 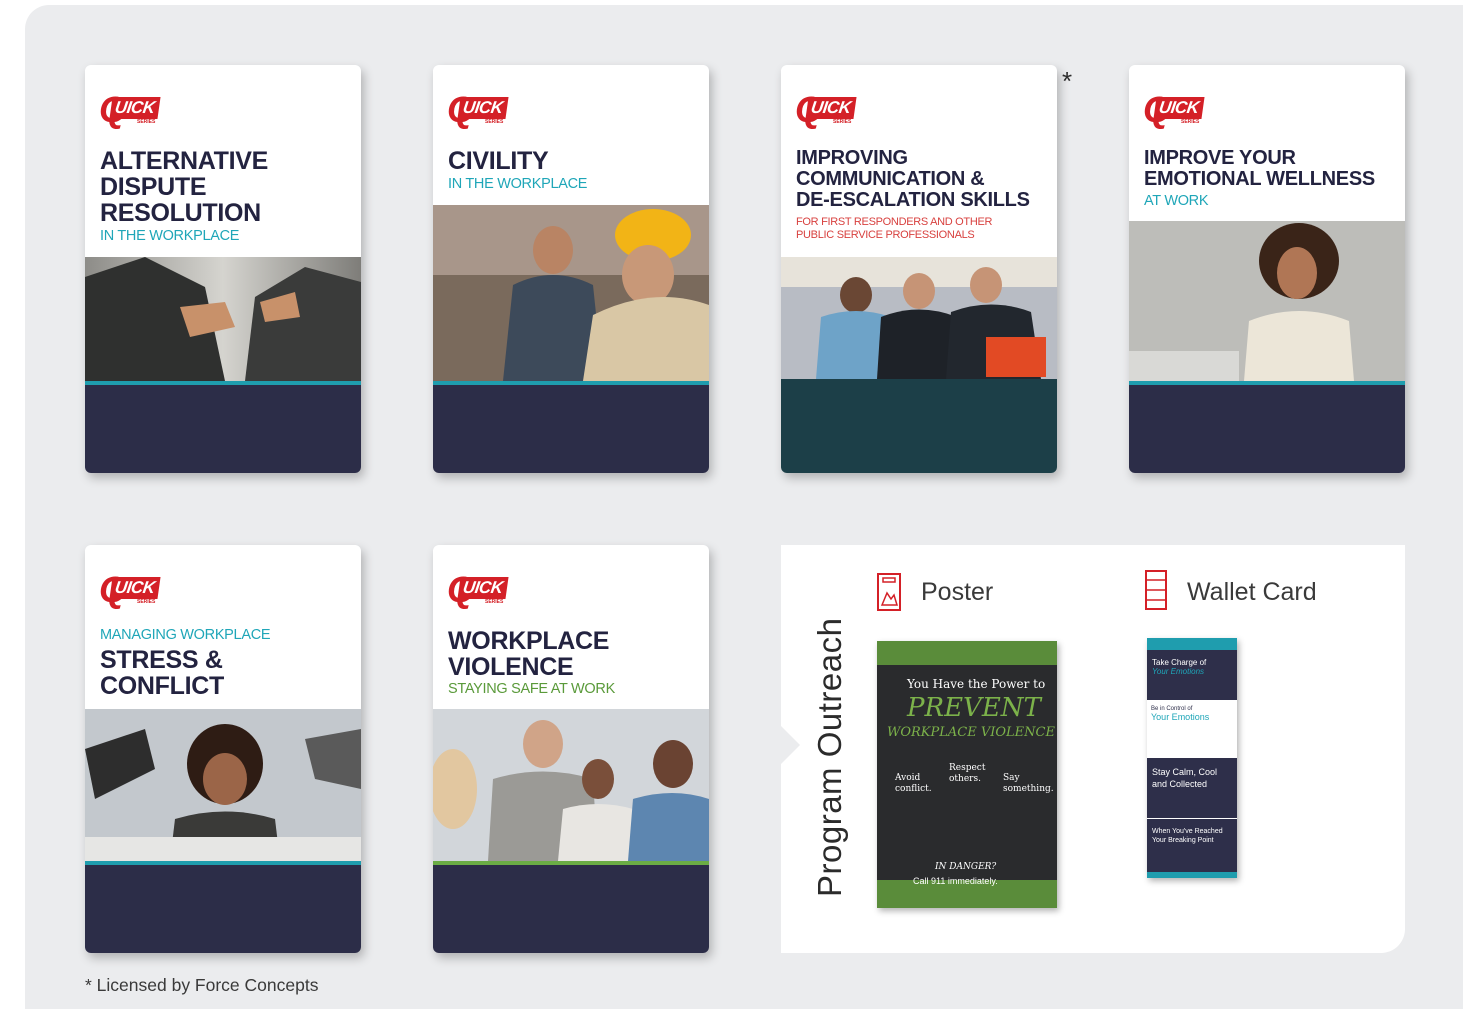 What do you see at coordinates (1192, 848) in the screenshot?
I see `wallet-seg-4: When You've Reached Your Breaking Point` at bounding box center [1192, 848].